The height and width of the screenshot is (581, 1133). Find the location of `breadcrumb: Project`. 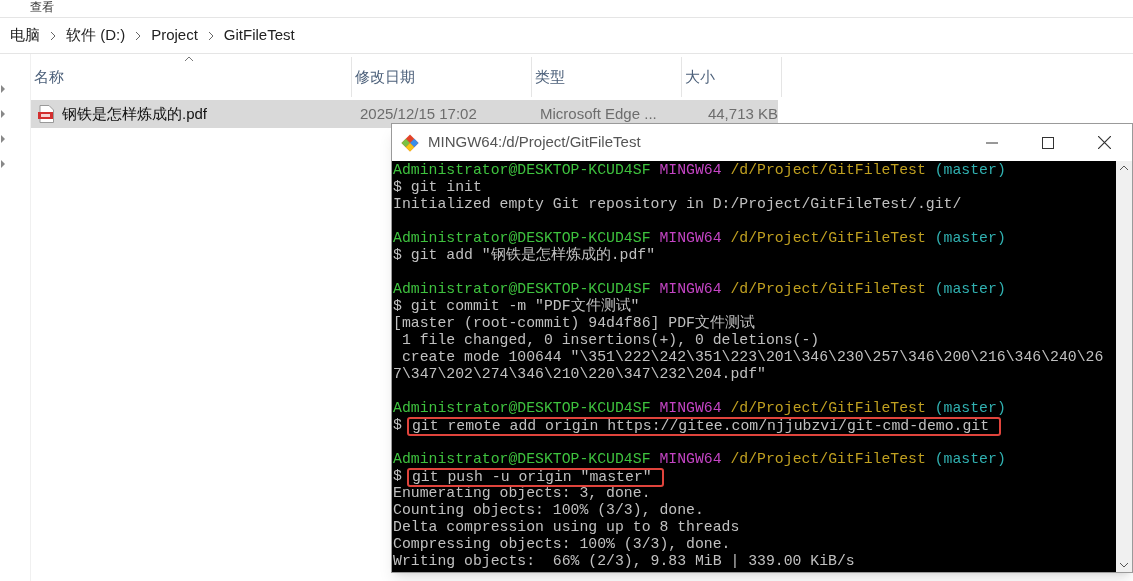

breadcrumb: Project is located at coordinates (174, 35).